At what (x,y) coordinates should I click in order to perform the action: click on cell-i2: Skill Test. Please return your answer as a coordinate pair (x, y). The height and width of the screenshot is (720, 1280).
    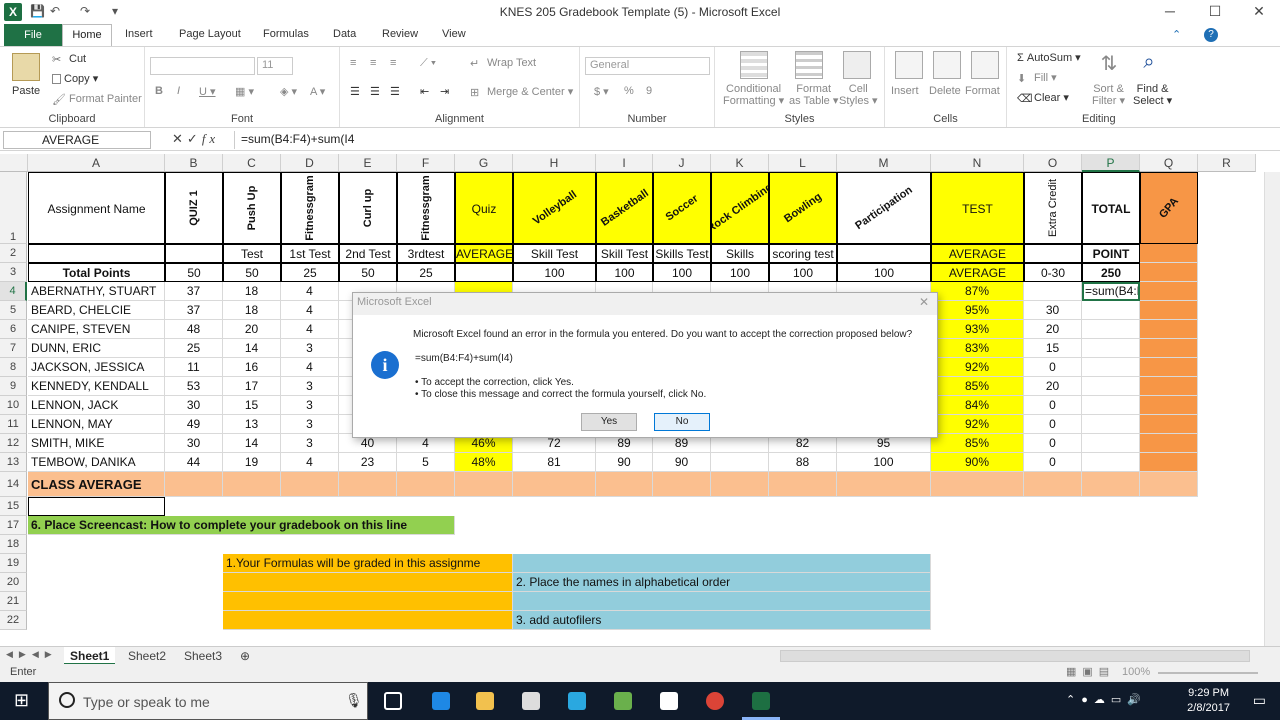
    Looking at the image, I should click on (624, 253).